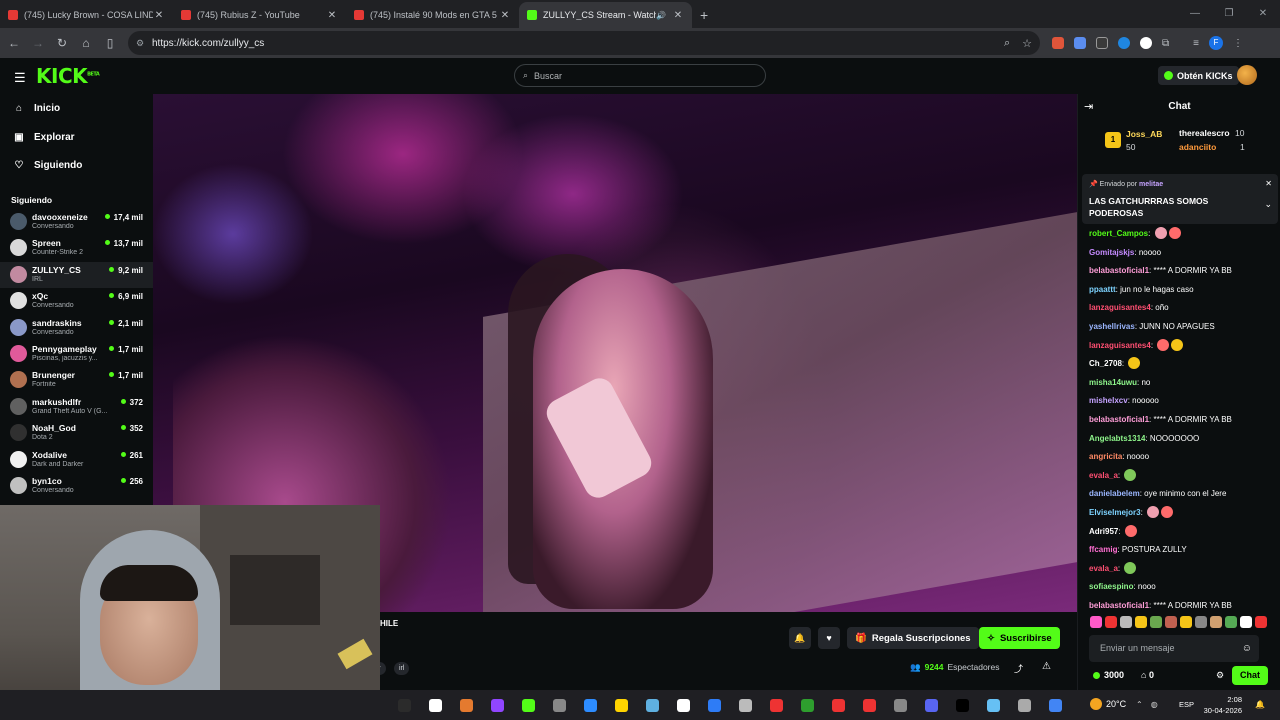  I want to click on gift-subs-button: 🎁 Regala Suscripciones, so click(913, 638).